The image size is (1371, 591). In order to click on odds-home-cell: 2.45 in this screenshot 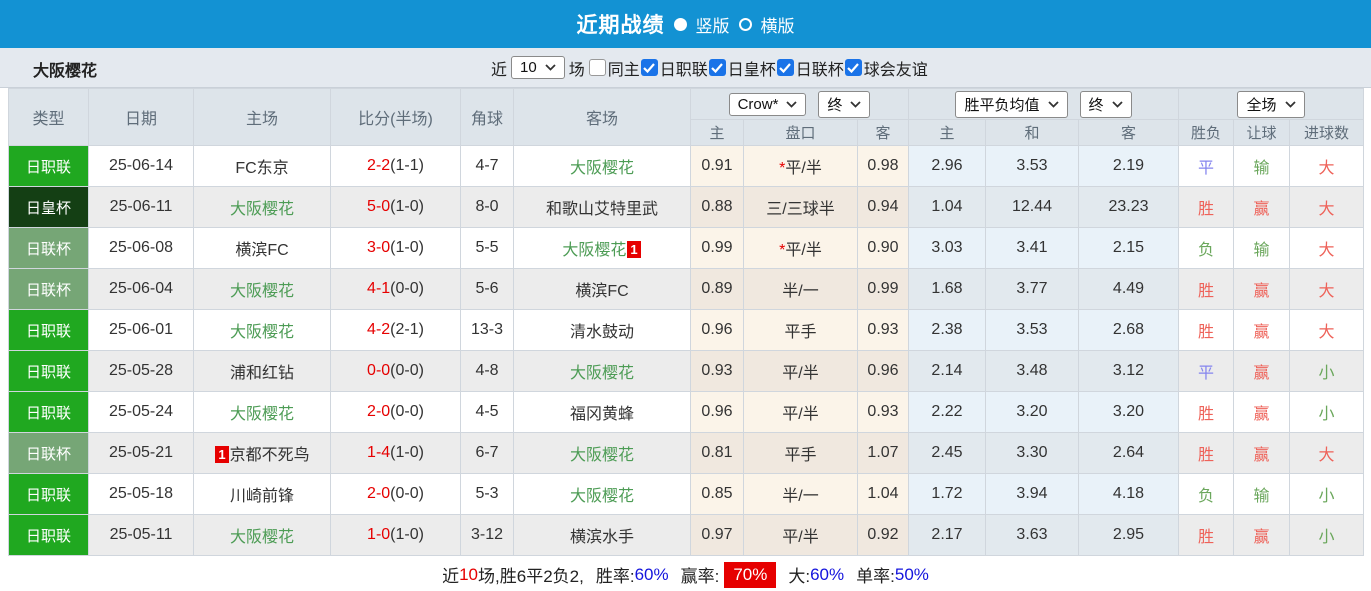, I will do `click(947, 453)`.